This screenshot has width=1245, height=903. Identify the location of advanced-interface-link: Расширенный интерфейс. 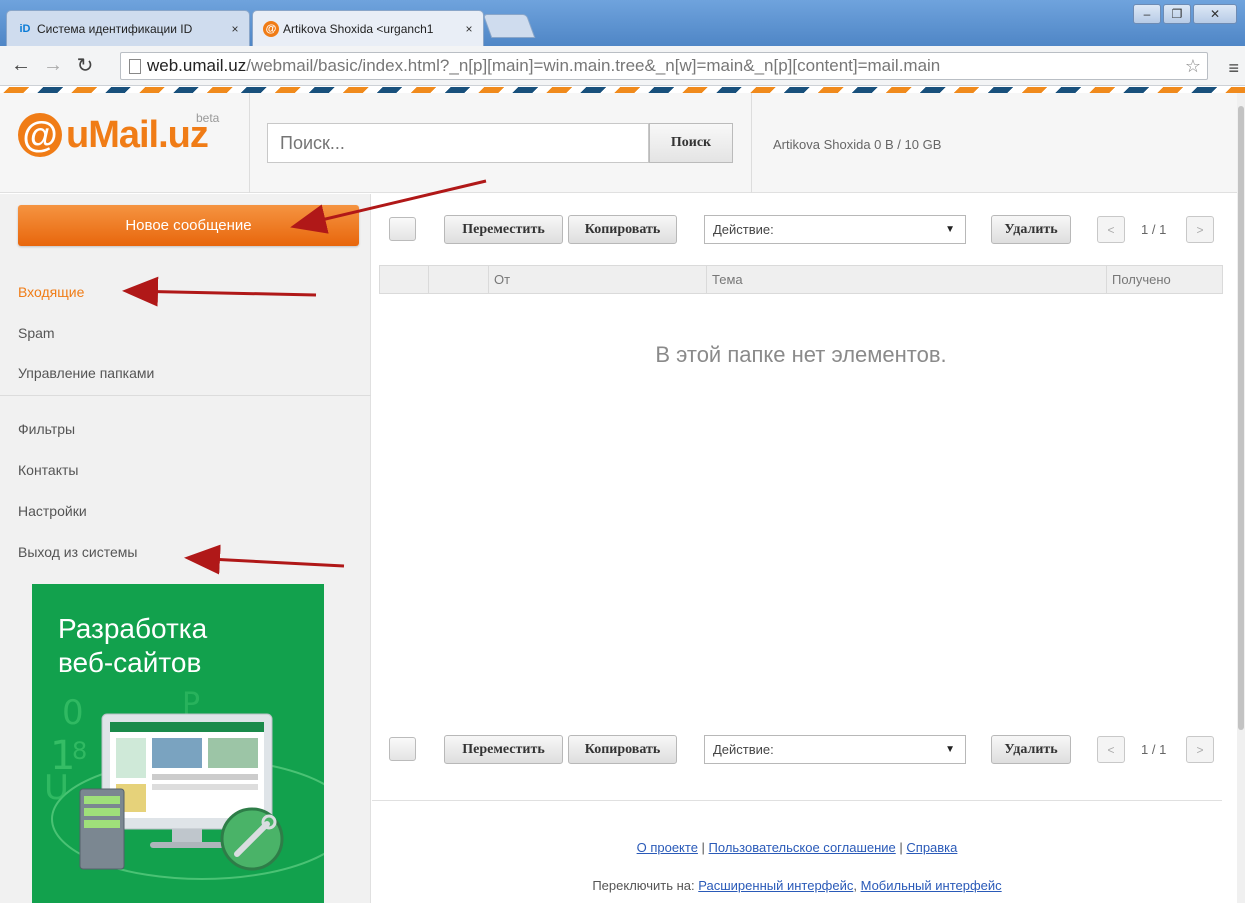
(775, 885).